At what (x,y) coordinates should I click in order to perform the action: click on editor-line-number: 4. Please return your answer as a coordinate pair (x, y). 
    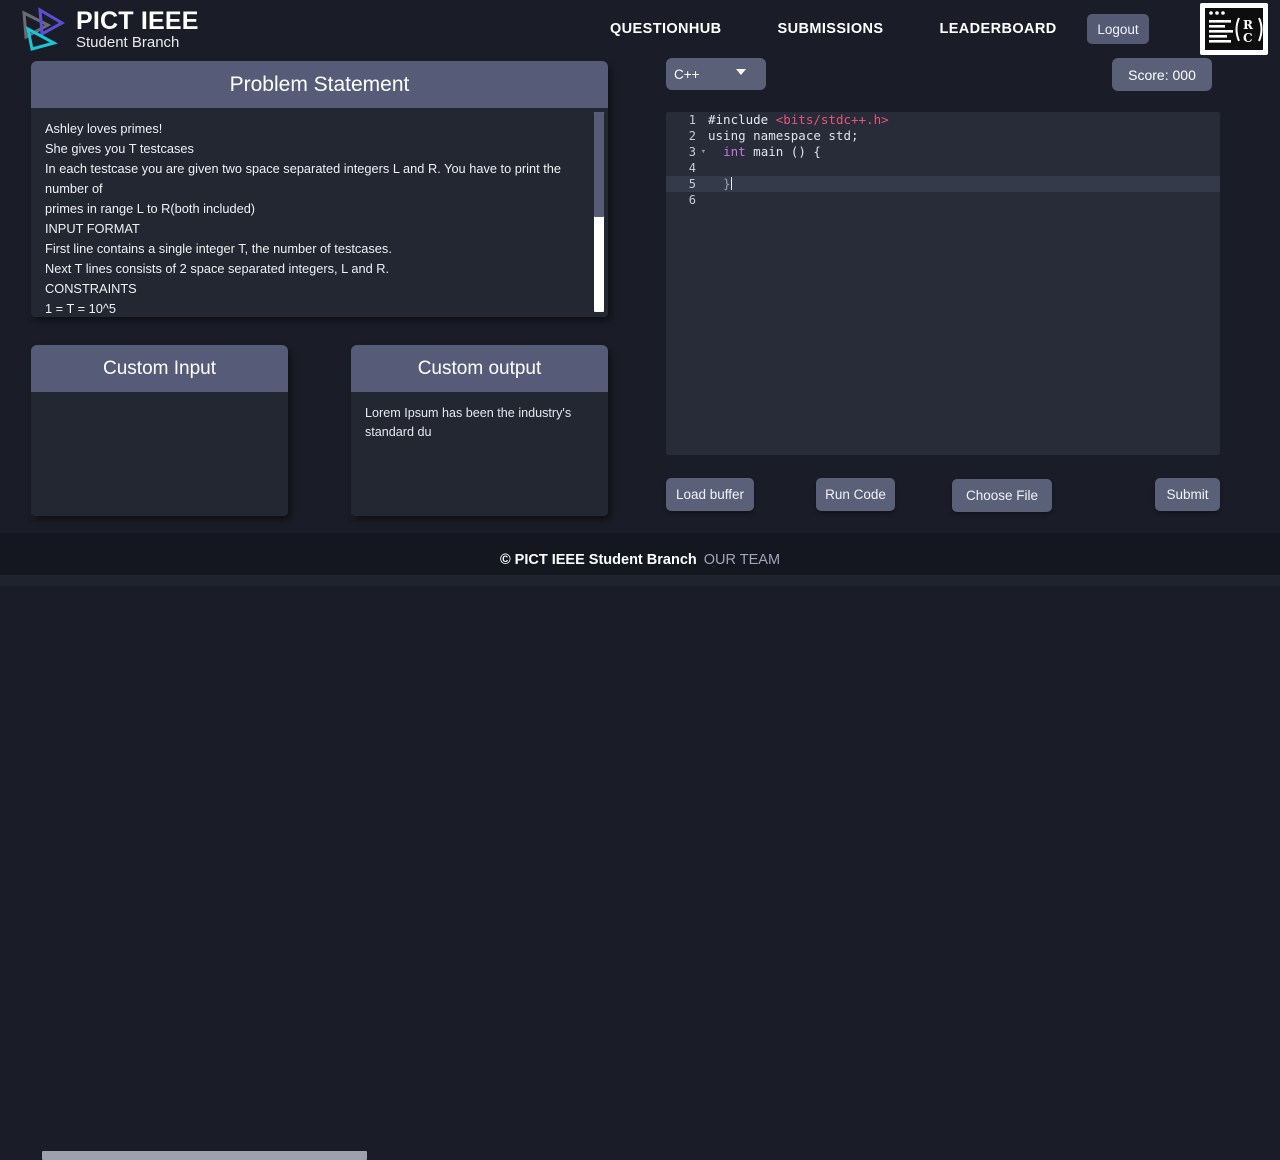
    Looking at the image, I should click on (692, 168).